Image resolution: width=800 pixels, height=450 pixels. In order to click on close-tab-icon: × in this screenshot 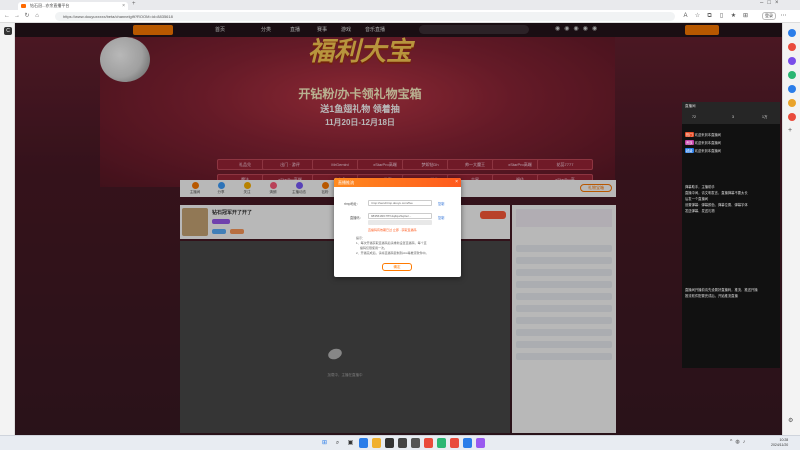, I will do `click(123, 6)`.